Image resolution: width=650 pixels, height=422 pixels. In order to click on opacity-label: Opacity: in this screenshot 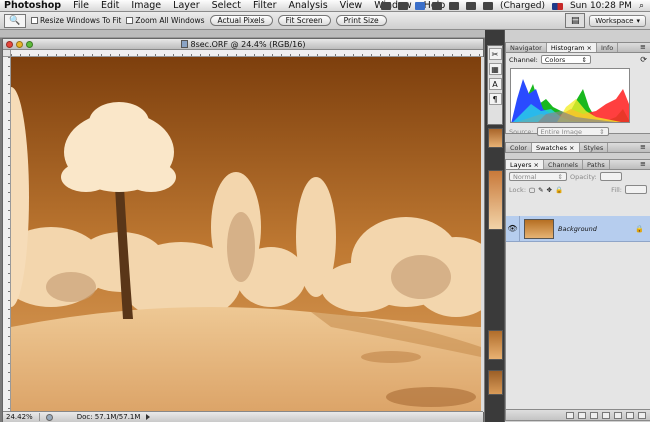, I will do `click(583, 176)`.